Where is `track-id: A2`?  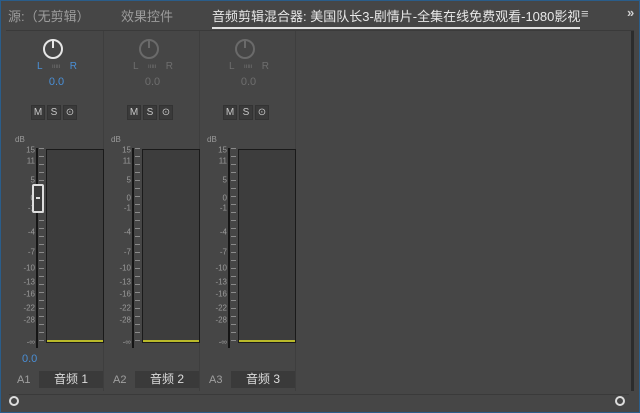
track-id: A2 is located at coordinates (120, 380).